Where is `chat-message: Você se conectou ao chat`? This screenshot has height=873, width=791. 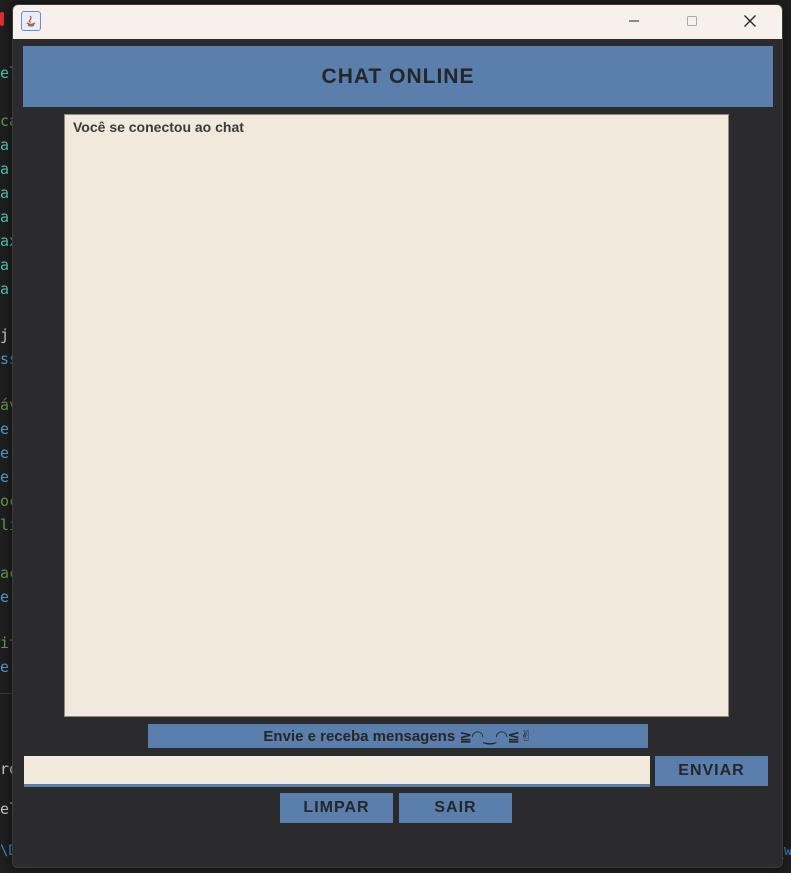 chat-message: Você se conectou ao chat is located at coordinates (158, 127).